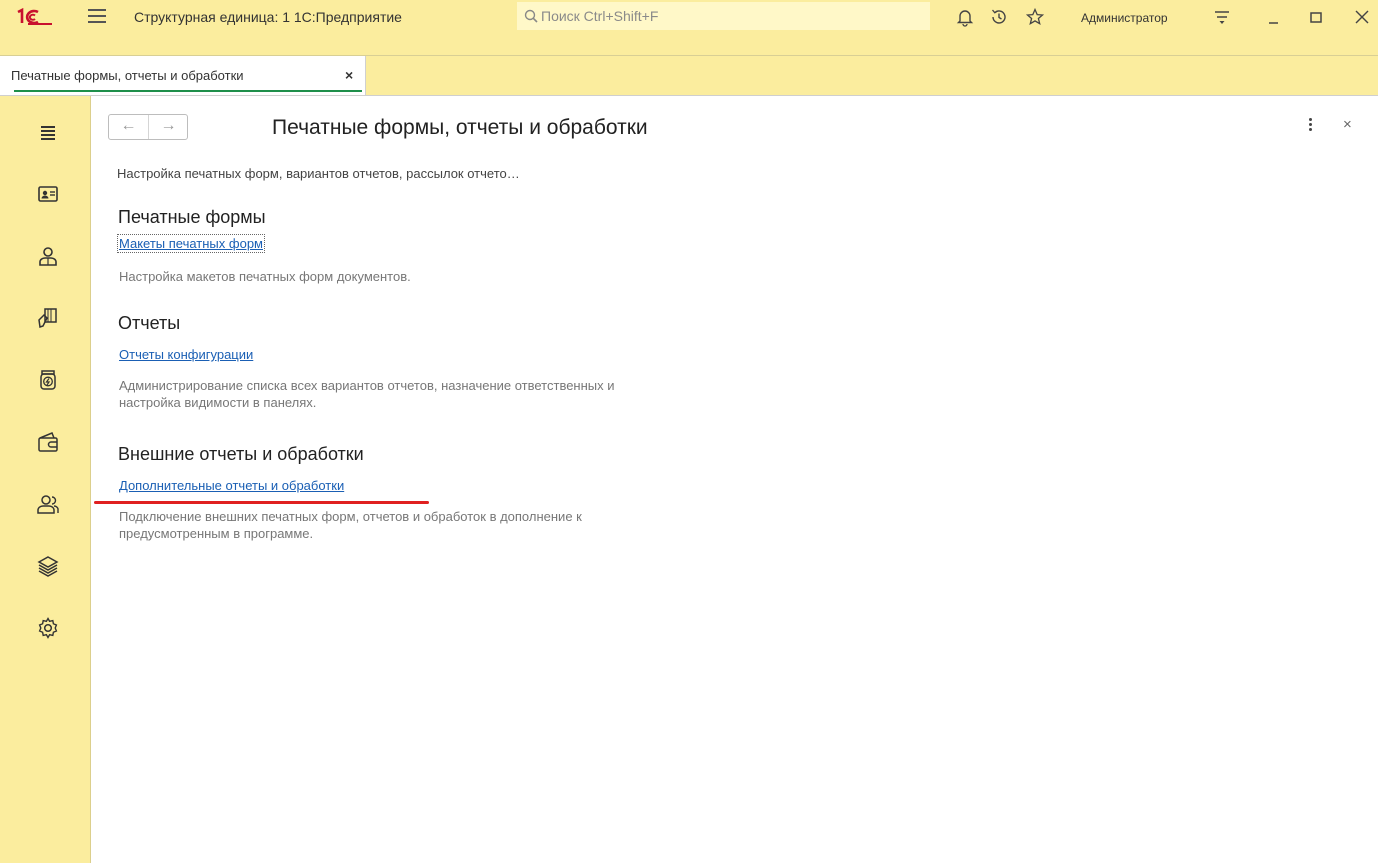 This screenshot has height=863, width=1378. I want to click on link-configuration-reports: Отчеты конфигурации, so click(186, 354).